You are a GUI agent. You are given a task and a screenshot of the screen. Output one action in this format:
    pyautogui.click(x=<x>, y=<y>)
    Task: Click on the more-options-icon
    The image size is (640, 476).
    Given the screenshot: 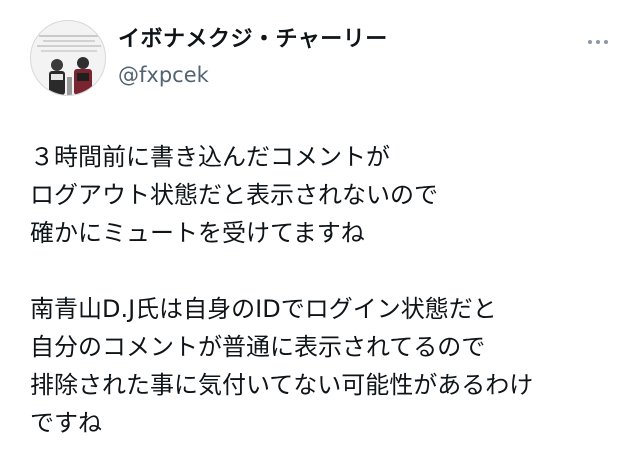 What is the action you would take?
    pyautogui.click(x=598, y=42)
    